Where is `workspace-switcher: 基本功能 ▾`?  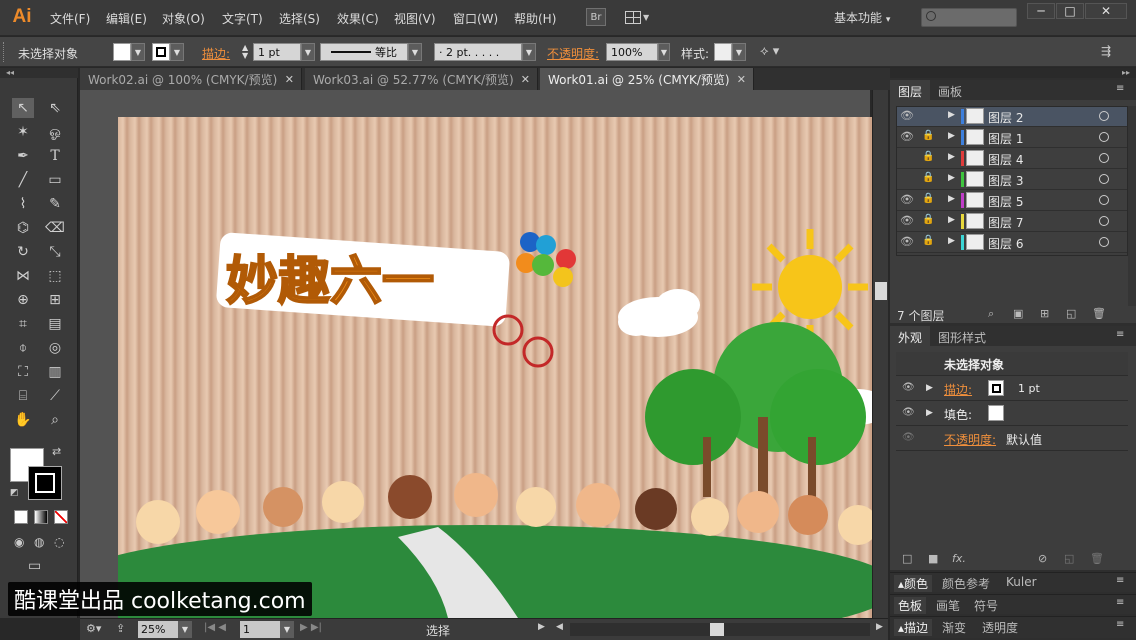
workspace-switcher: 基本功能 ▾ is located at coordinates (862, 17).